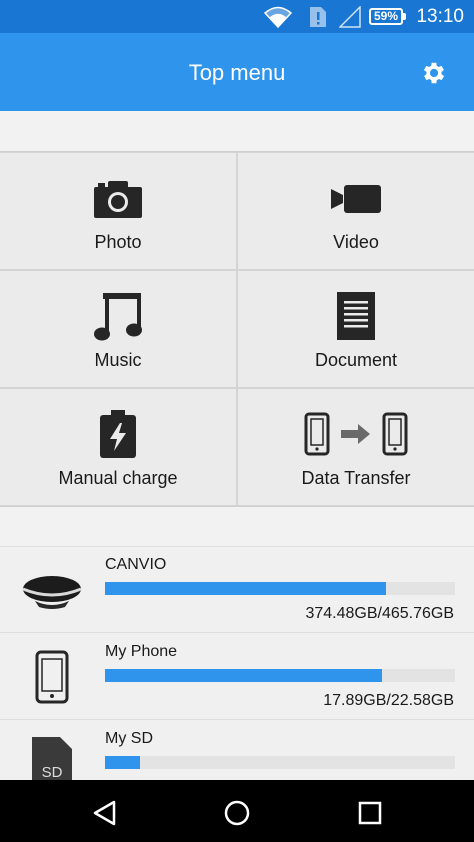 The width and height of the screenshot is (474, 842). What do you see at coordinates (118, 434) in the screenshot?
I see `battery-charge-icon` at bounding box center [118, 434].